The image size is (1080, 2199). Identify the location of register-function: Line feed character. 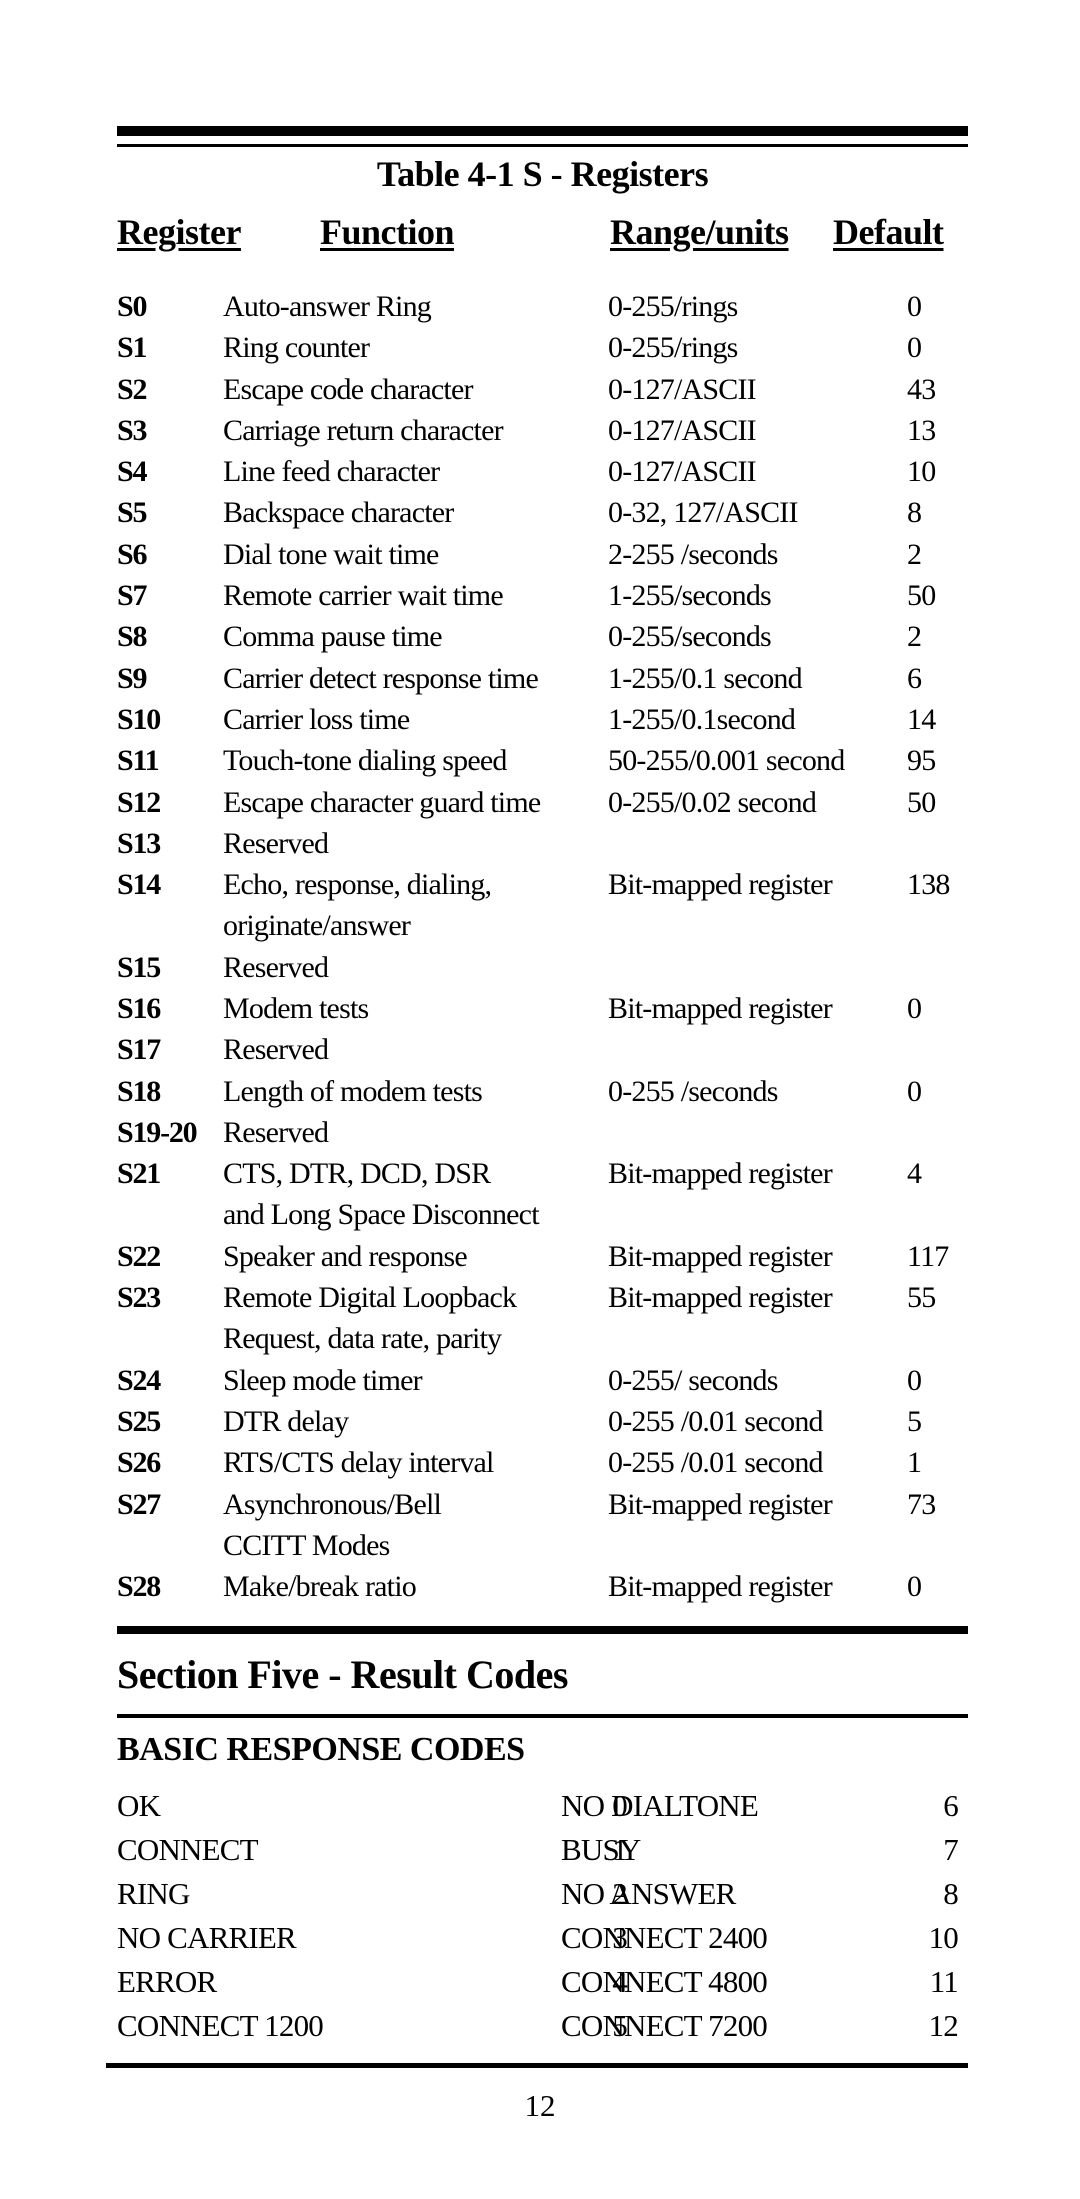
(331, 472).